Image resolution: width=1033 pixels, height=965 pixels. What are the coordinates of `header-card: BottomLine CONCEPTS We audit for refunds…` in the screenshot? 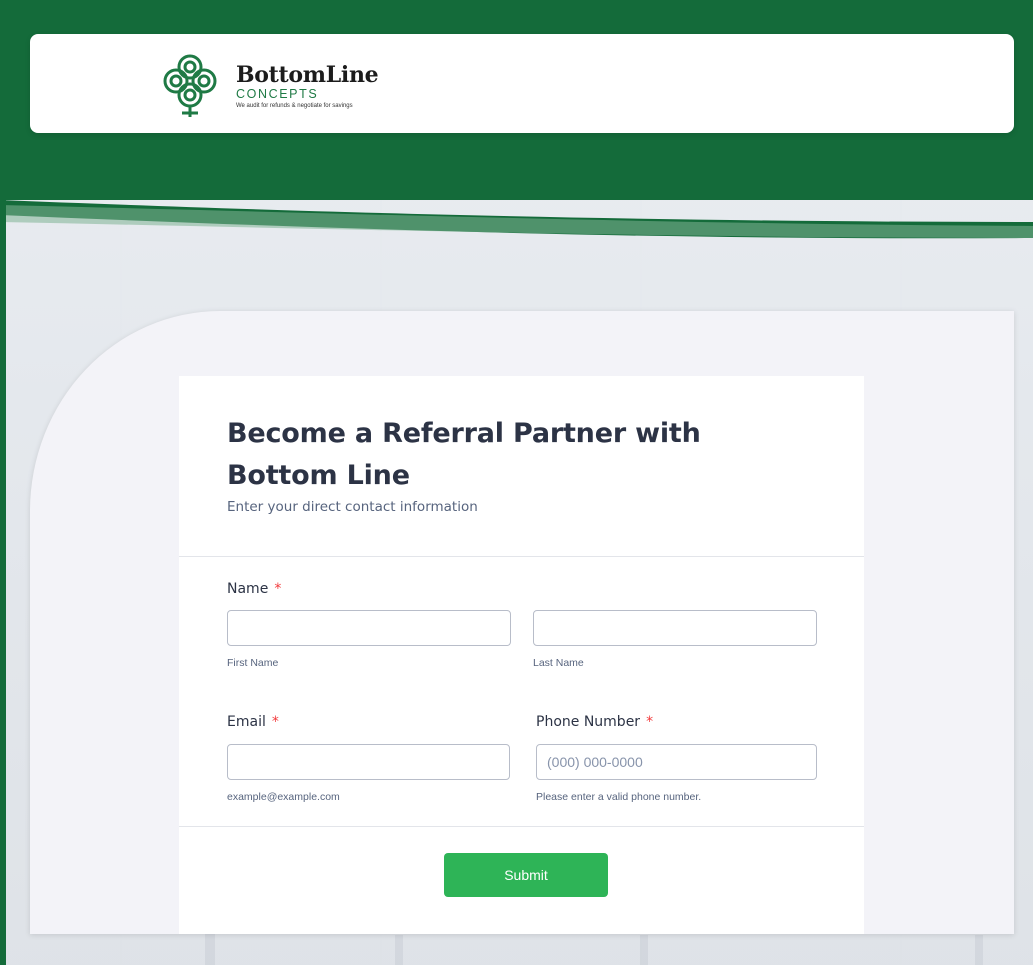 It's located at (522, 83).